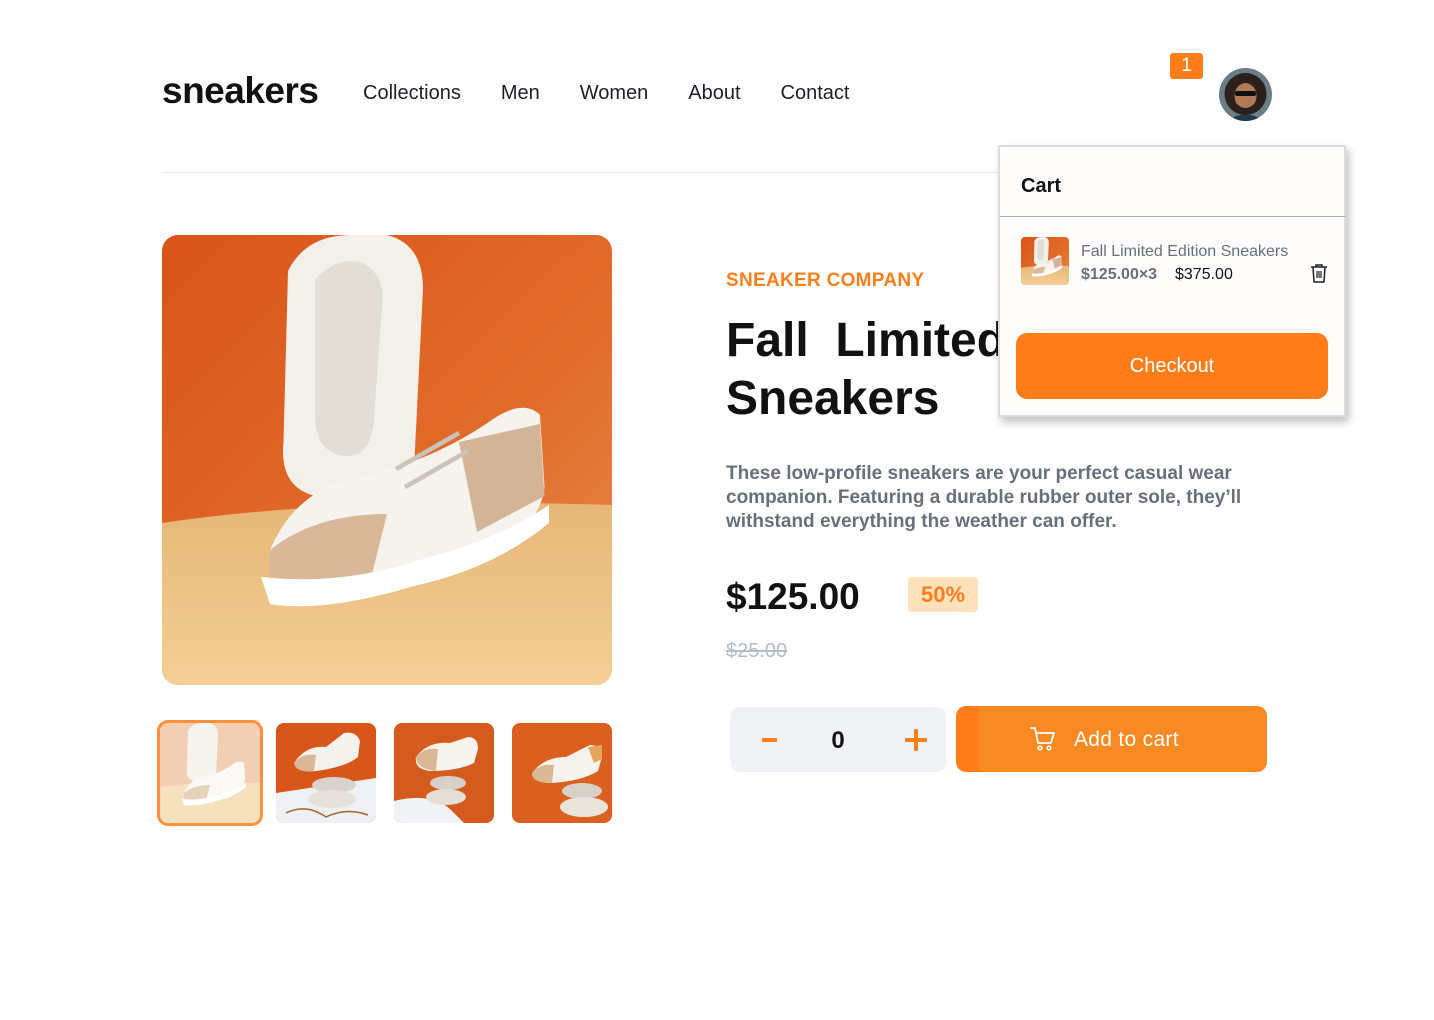 The height and width of the screenshot is (1020, 1434). Describe the element at coordinates (714, 93) in the screenshot. I see `nav-link-about: About` at that location.